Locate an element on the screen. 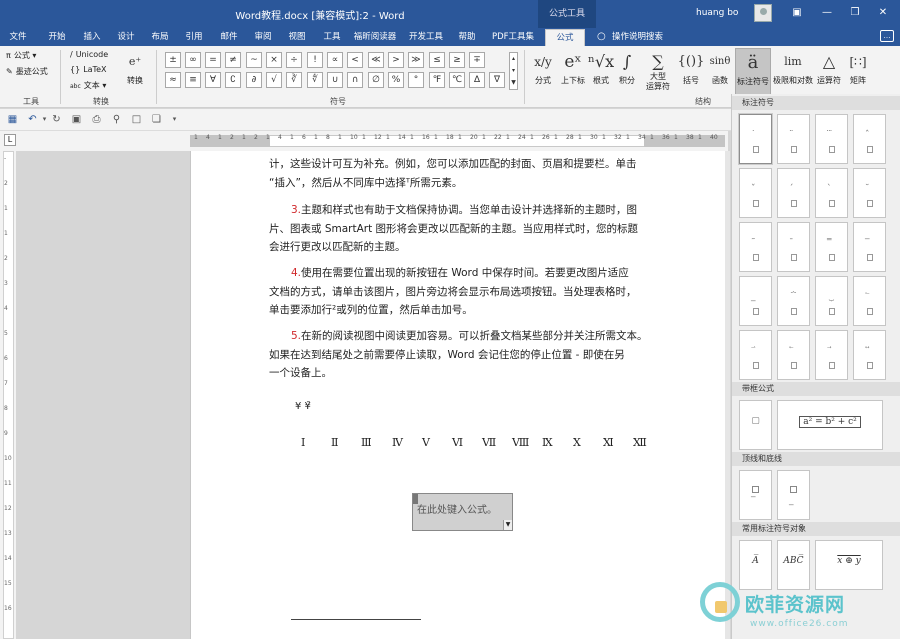  function-button: sinθ 函数 is located at coordinates (720, 67).